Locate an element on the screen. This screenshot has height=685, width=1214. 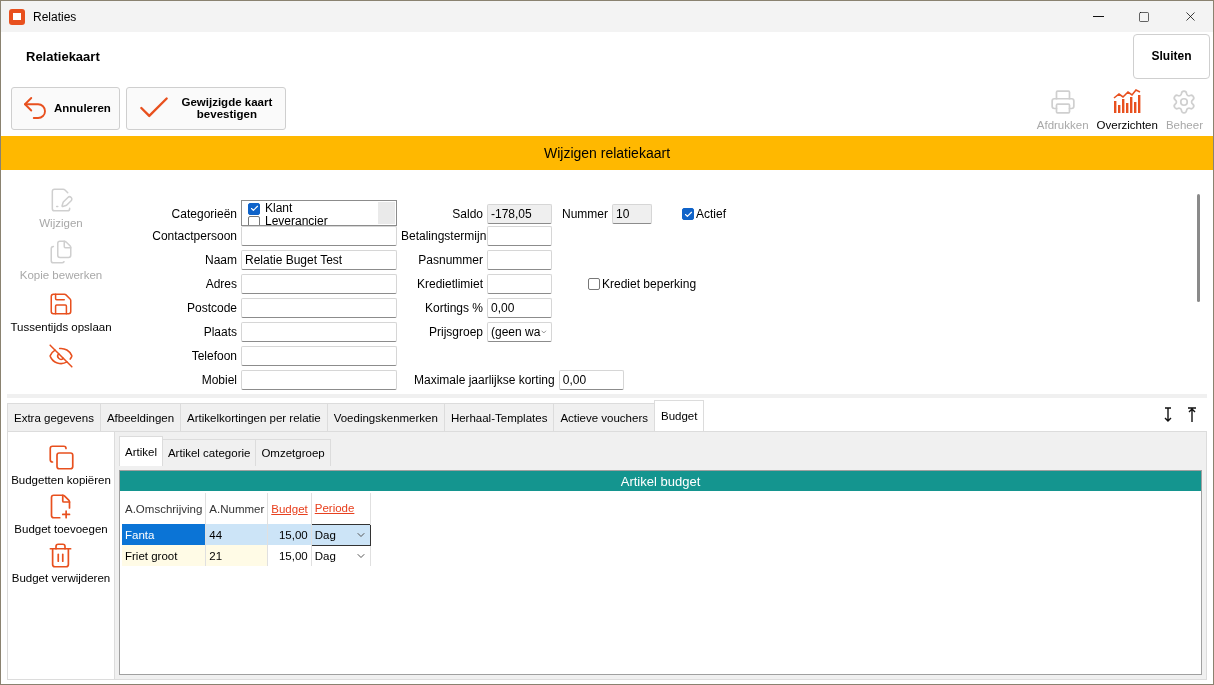
maximize-icon is located at coordinates (1144, 16).